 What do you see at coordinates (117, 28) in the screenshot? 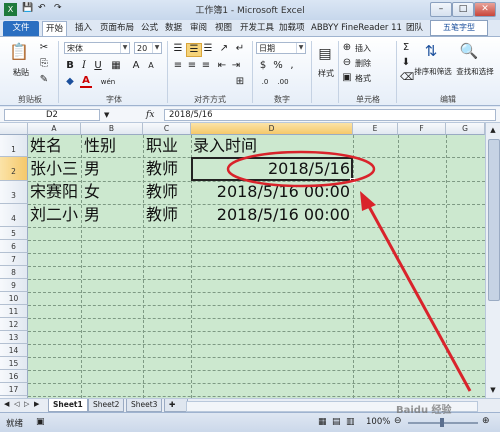
I see `tab-page-layout: 页面布局` at bounding box center [117, 28].